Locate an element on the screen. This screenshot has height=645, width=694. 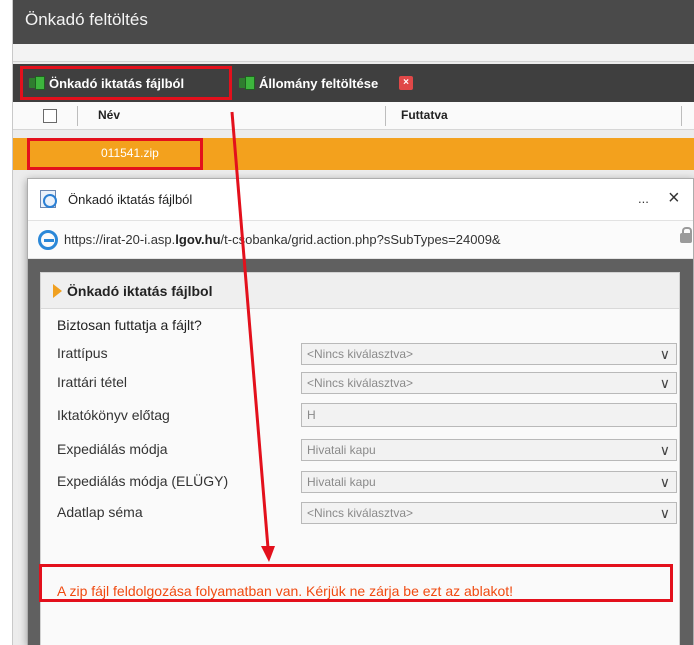
page-icon is located at coordinates (48, 199).